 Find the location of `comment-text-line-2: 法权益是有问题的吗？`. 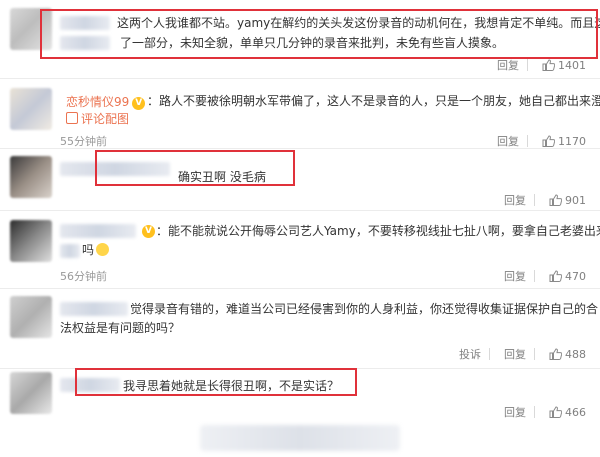

comment-text-line-2: 法权益是有问题的吗？ is located at coordinates (120, 328).